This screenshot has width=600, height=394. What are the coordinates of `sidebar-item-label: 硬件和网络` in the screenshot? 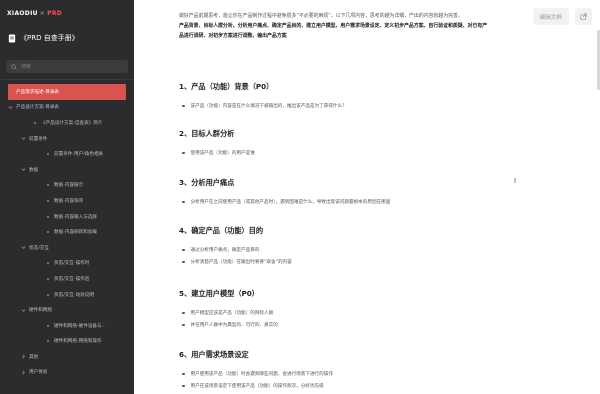 It's located at (40, 311).